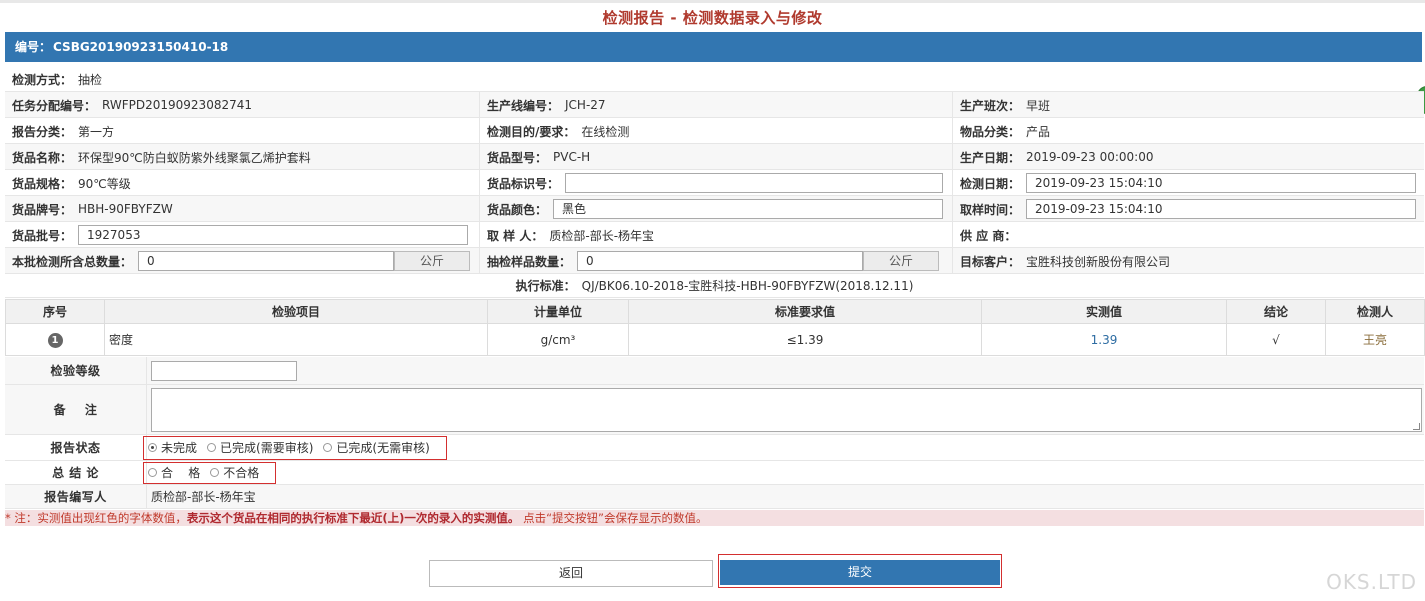 Image resolution: width=1425 pixels, height=601 pixels. What do you see at coordinates (571, 573) in the screenshot?
I see `back-button: 返回` at bounding box center [571, 573].